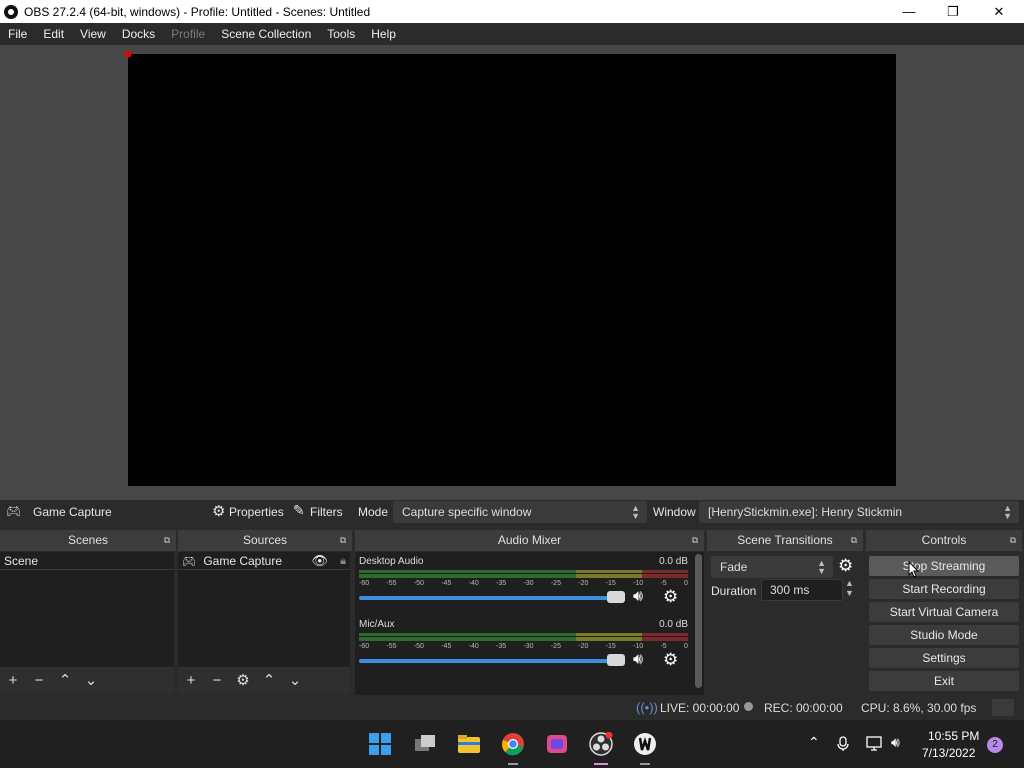  What do you see at coordinates (944, 635) in the screenshot?
I see `studio-mode-button: Studio Mode` at bounding box center [944, 635].